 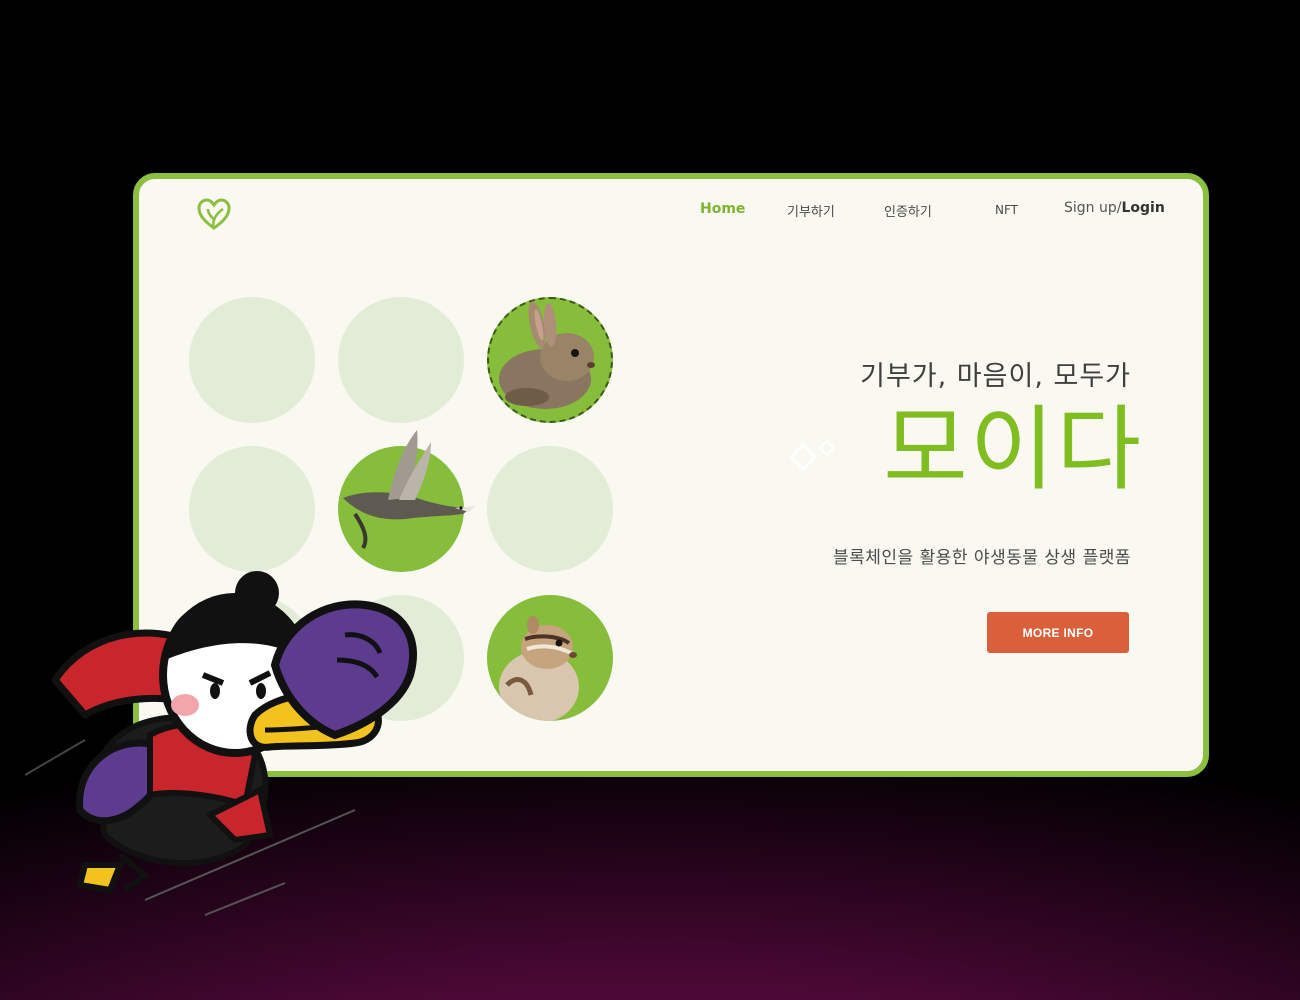 I want to click on hero-subtitle: 블록체인을 활용한 야생동물 상생 플랫폼, so click(x=982, y=558).